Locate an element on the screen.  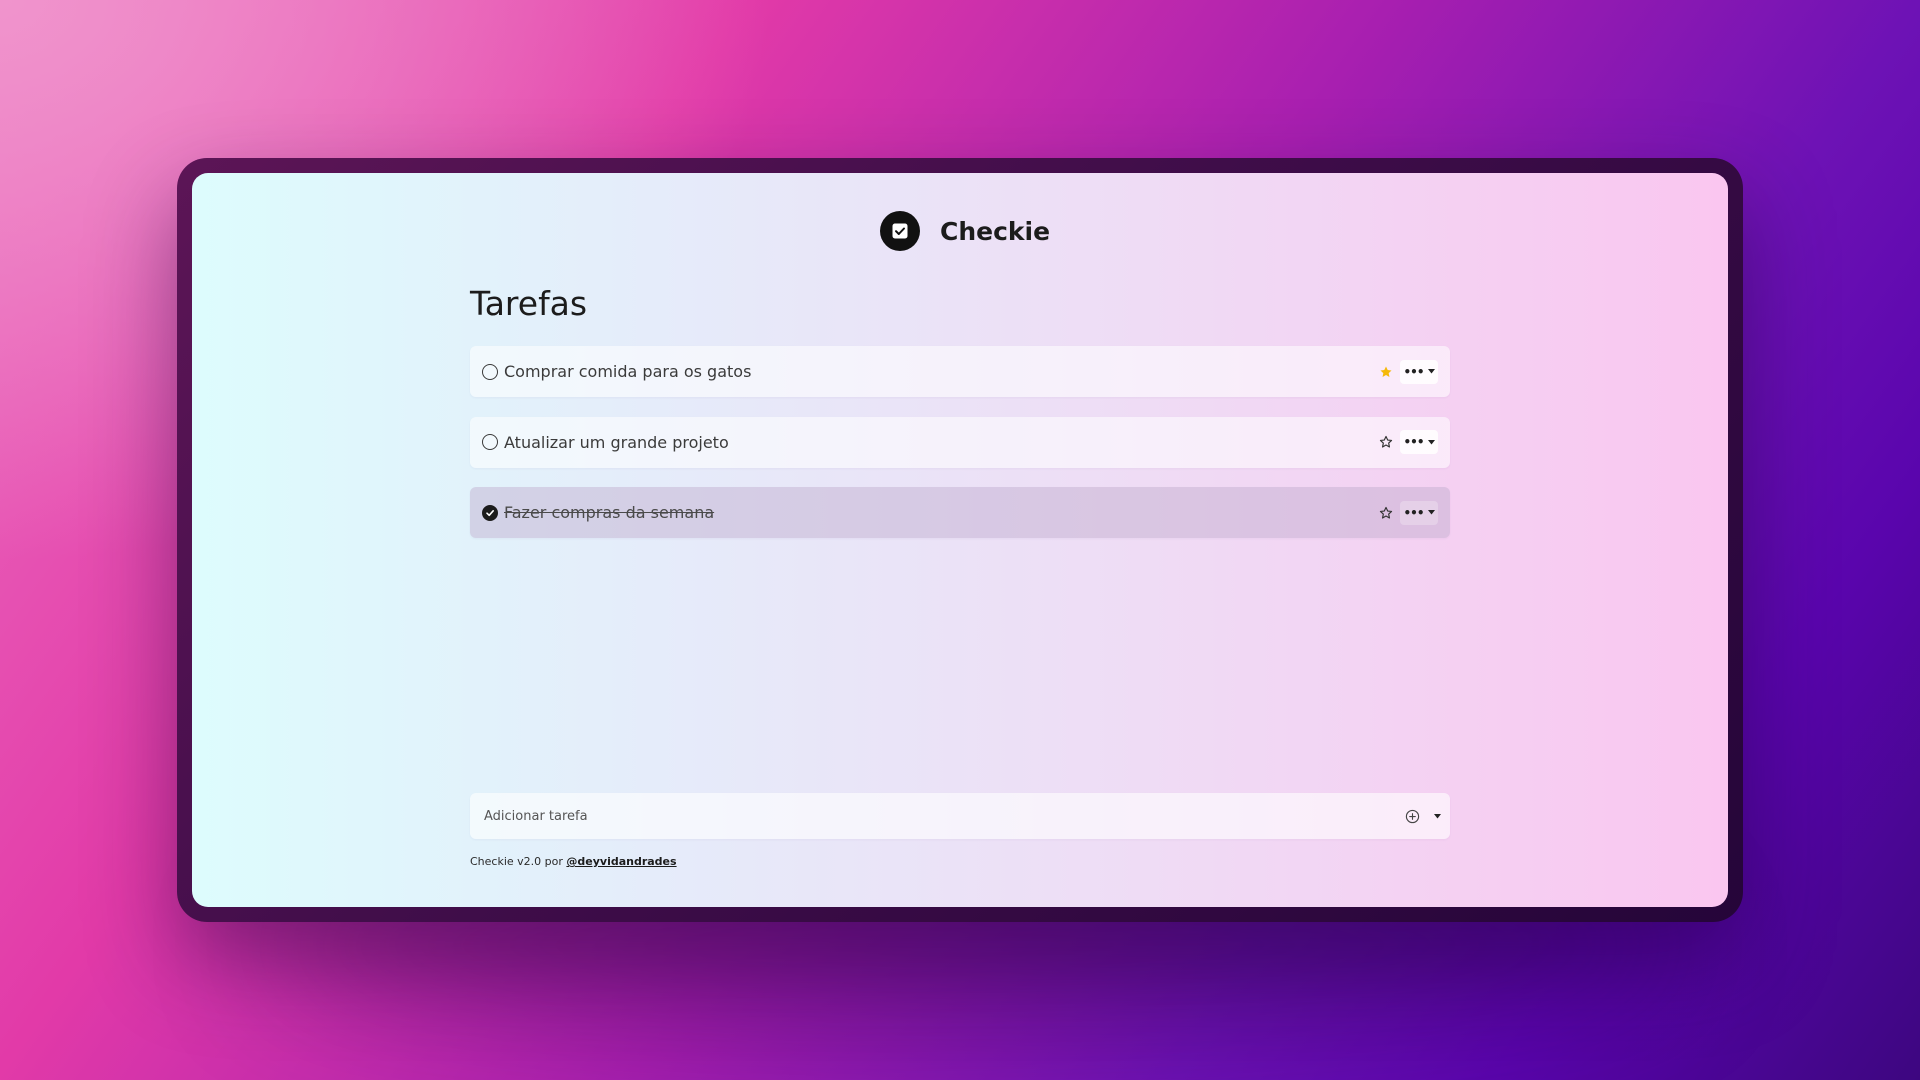
task-label: Atualizar um grande projeto is located at coordinates (616, 442).